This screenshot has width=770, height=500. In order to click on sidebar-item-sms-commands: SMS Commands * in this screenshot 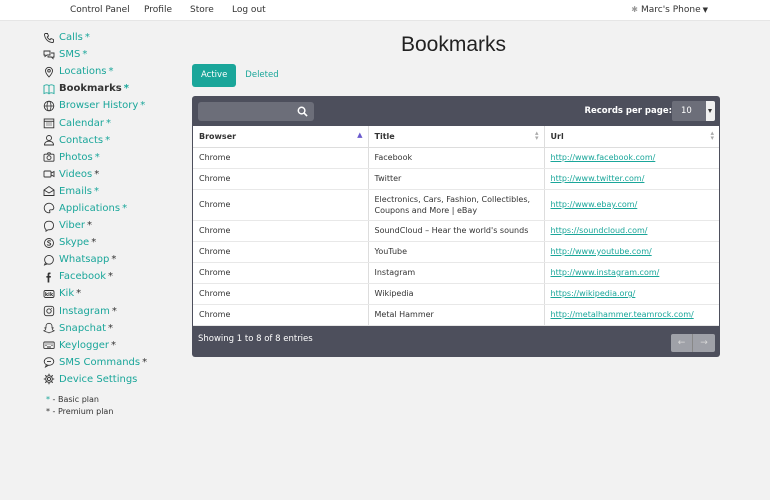, I will do `click(113, 362)`.